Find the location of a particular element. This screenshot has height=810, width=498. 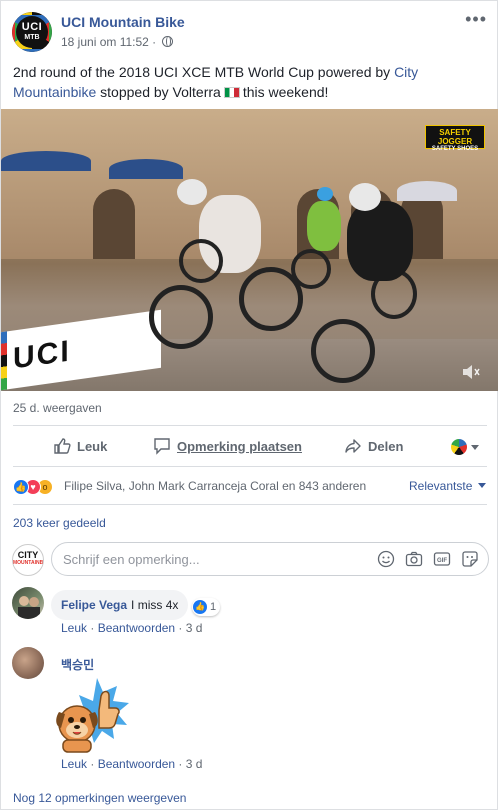

commenter-avatar-top: CITY is located at coordinates (28, 555).